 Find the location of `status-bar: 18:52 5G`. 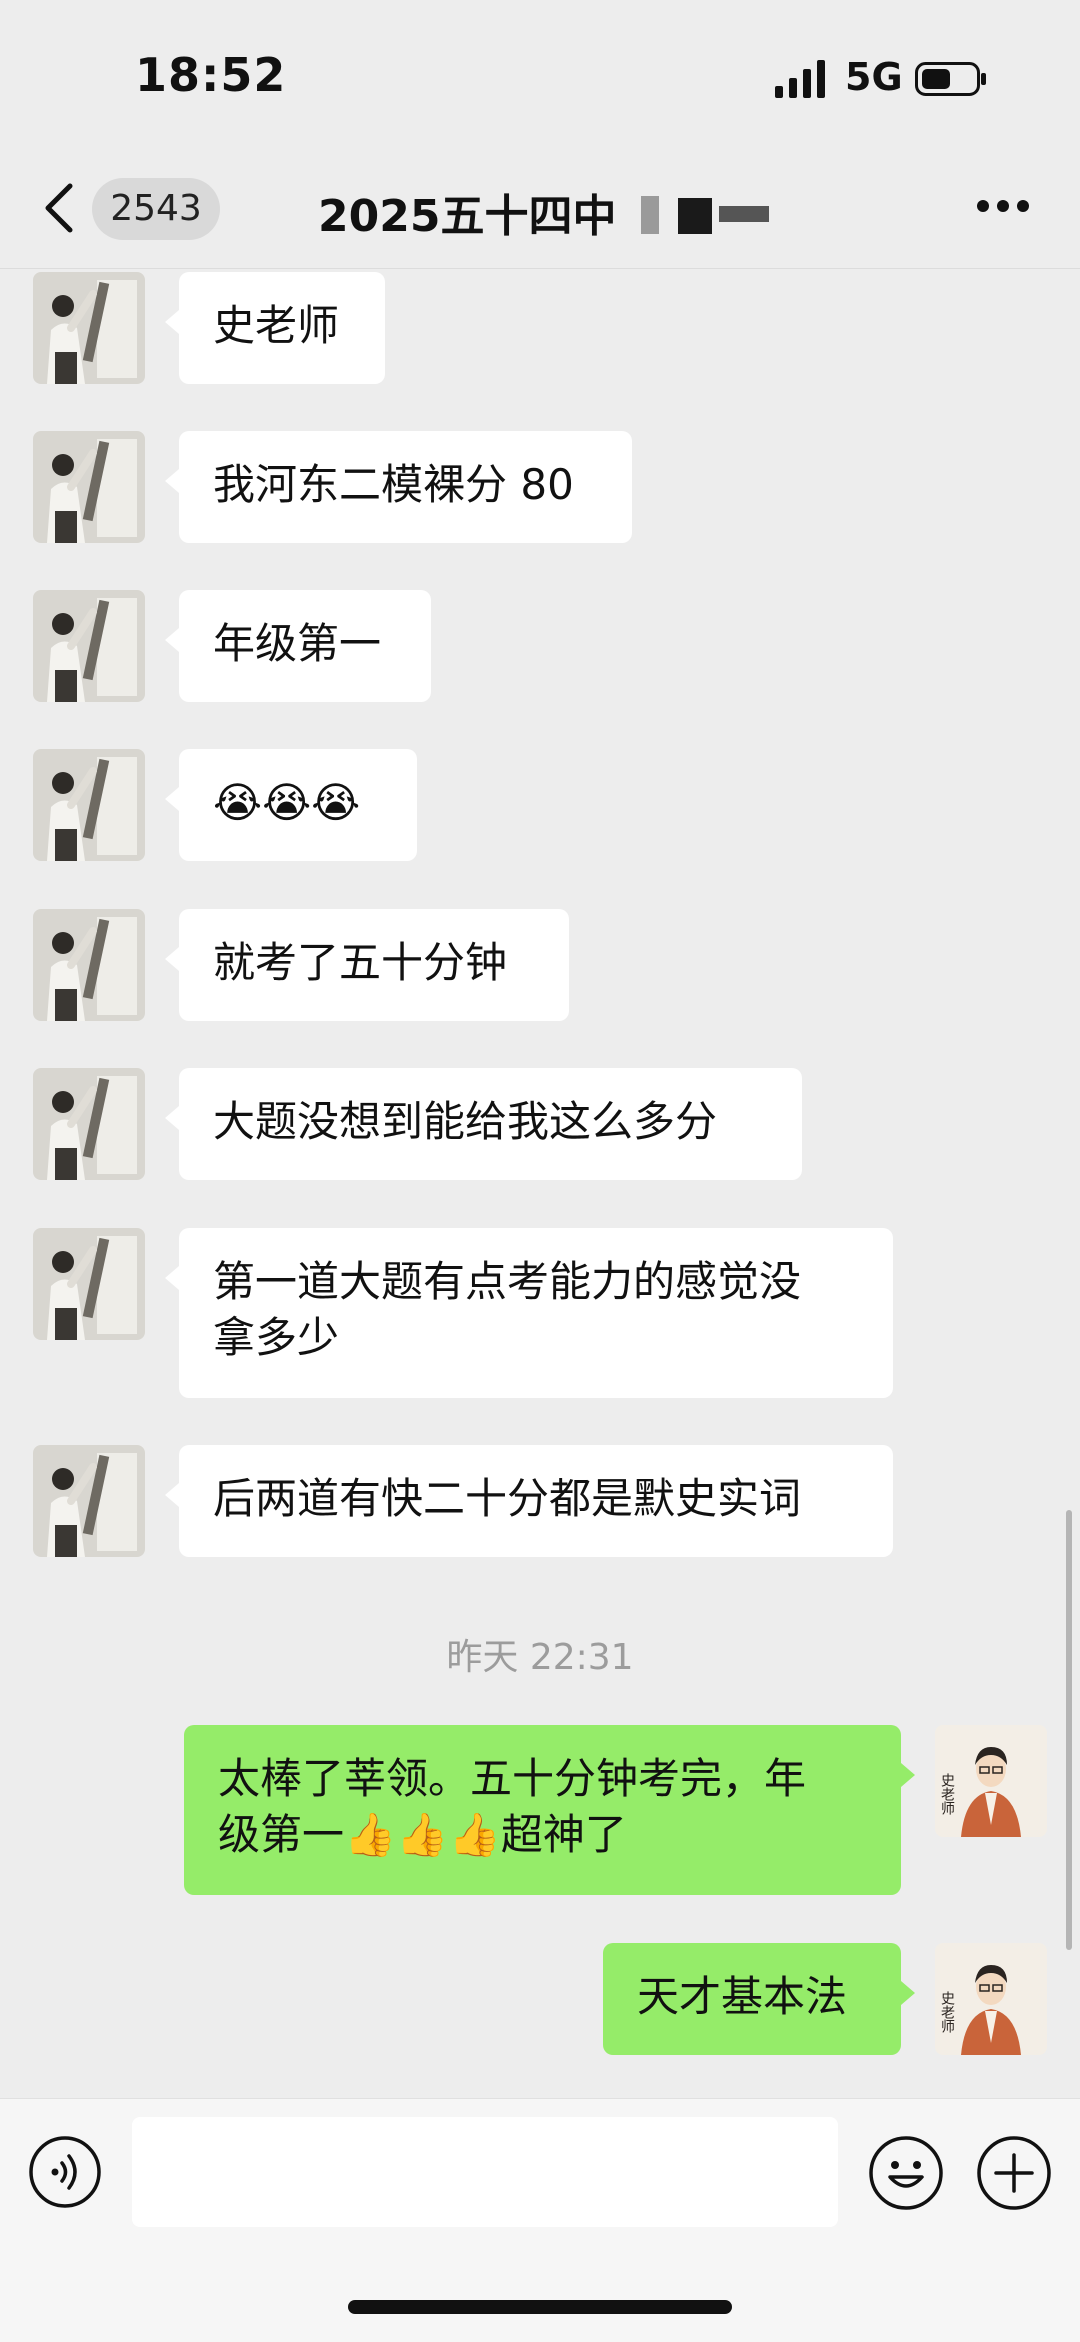

status-bar: 18:52 5G is located at coordinates (540, 75).